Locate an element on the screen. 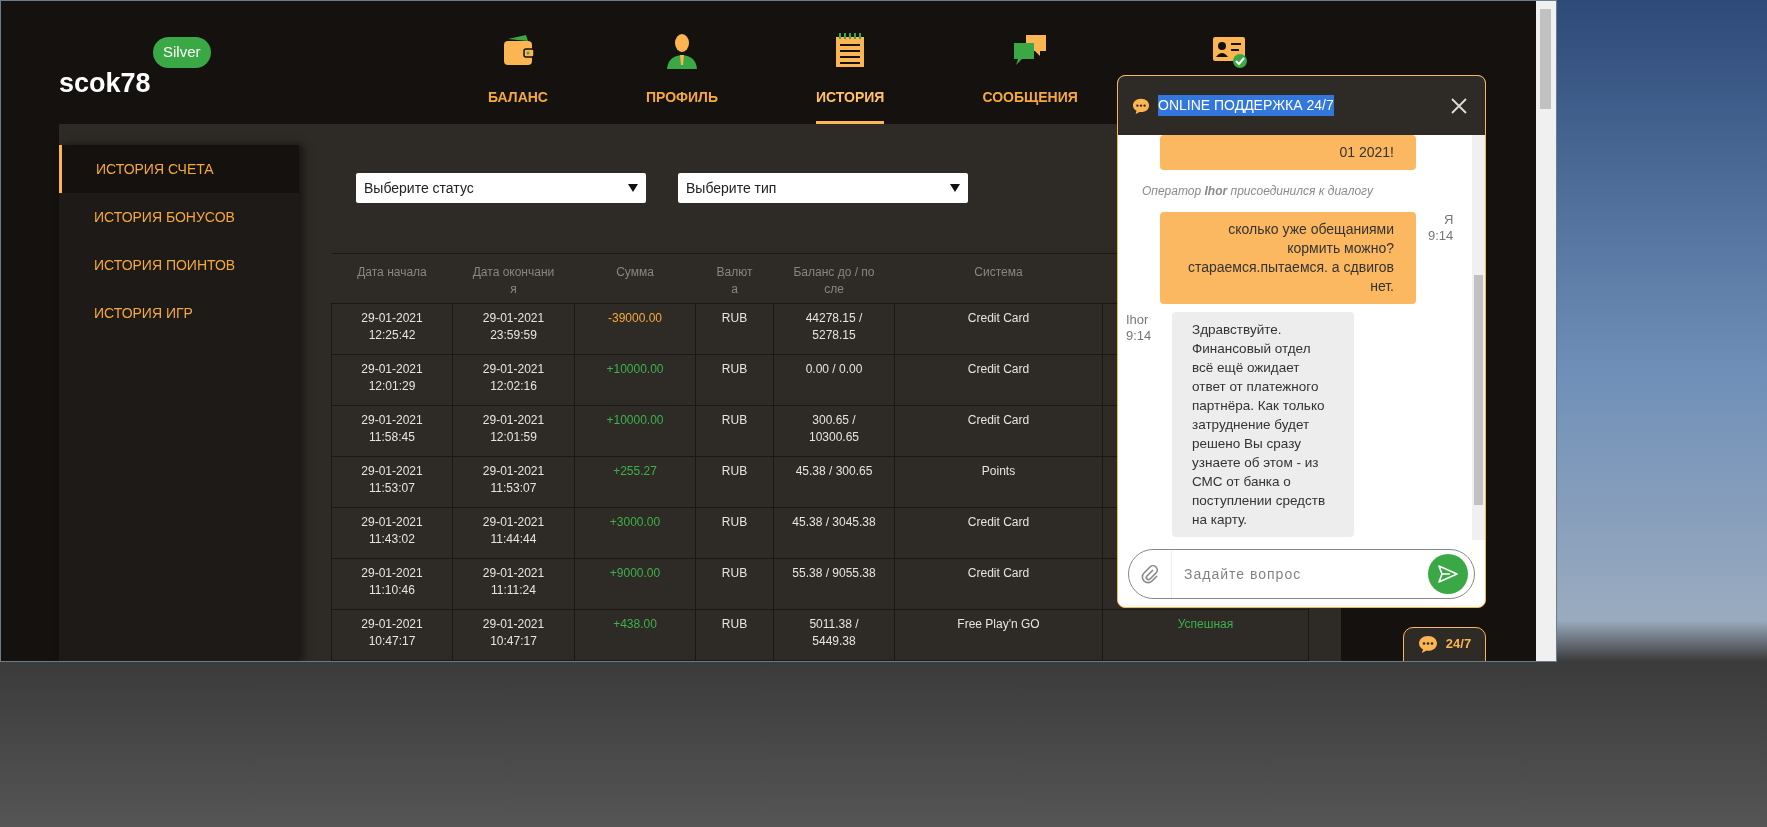  sidebar-item: ИСТОРИЯ ПОИНТОВ is located at coordinates (179, 265).